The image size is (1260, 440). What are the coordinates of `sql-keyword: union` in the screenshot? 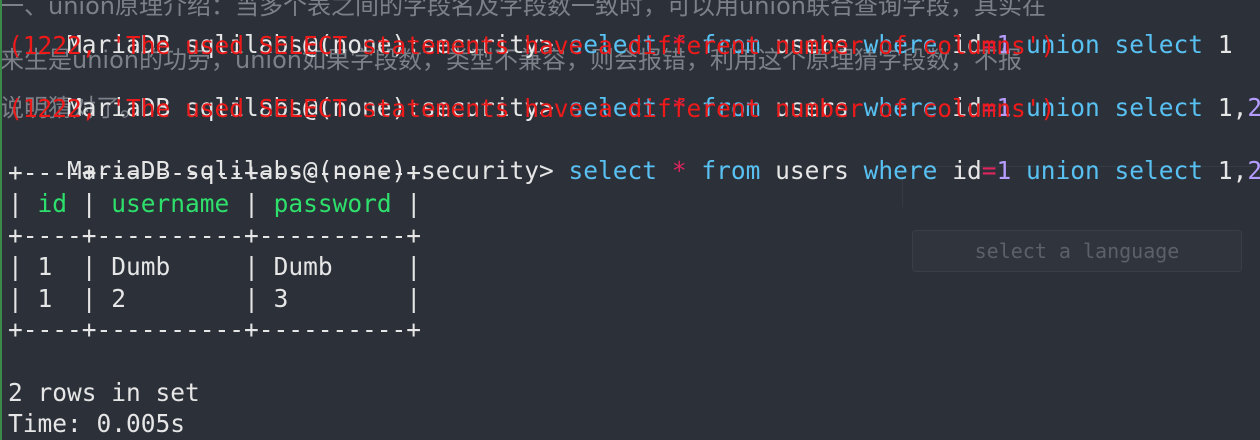 It's located at (1063, 170).